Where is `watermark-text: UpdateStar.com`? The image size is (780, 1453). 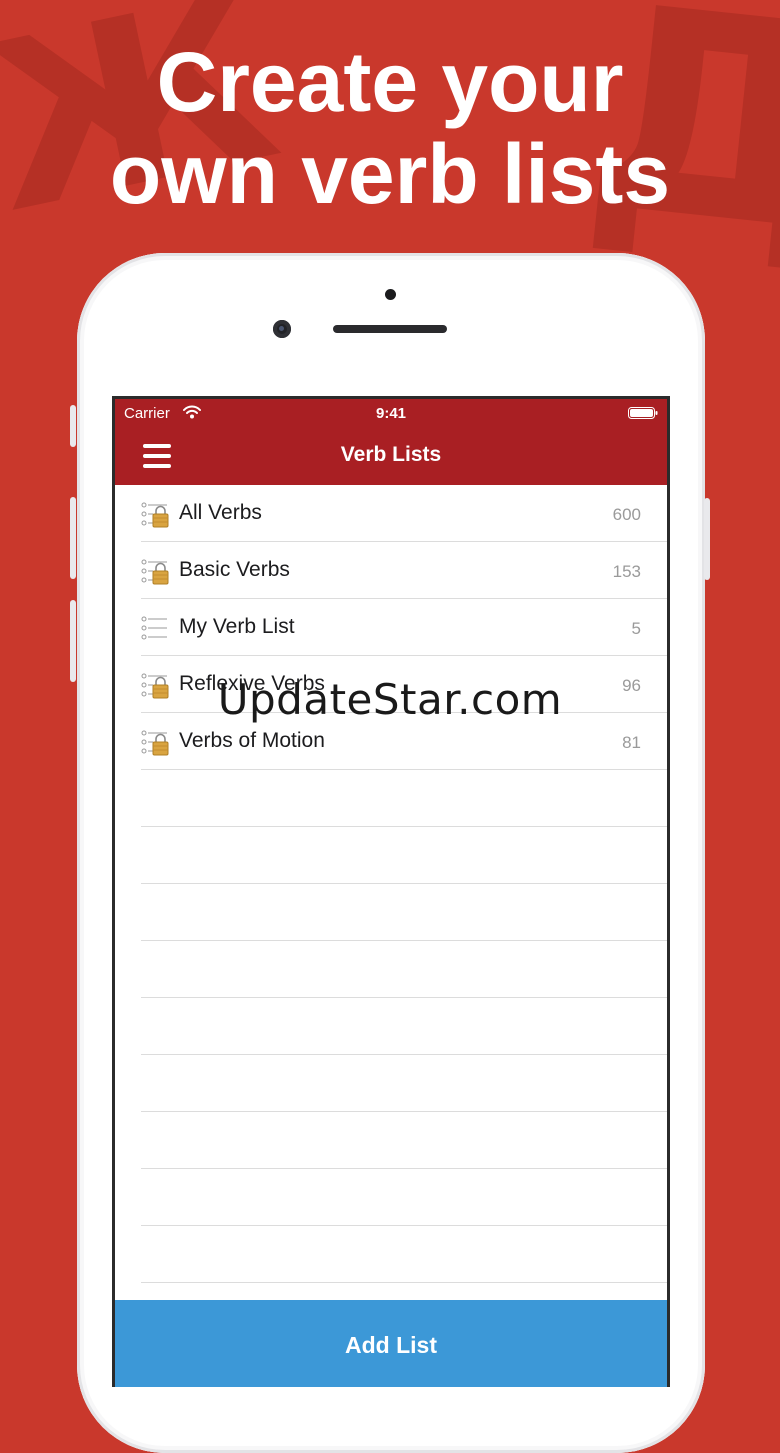
watermark-text: UpdateStar.com is located at coordinates (390, 699).